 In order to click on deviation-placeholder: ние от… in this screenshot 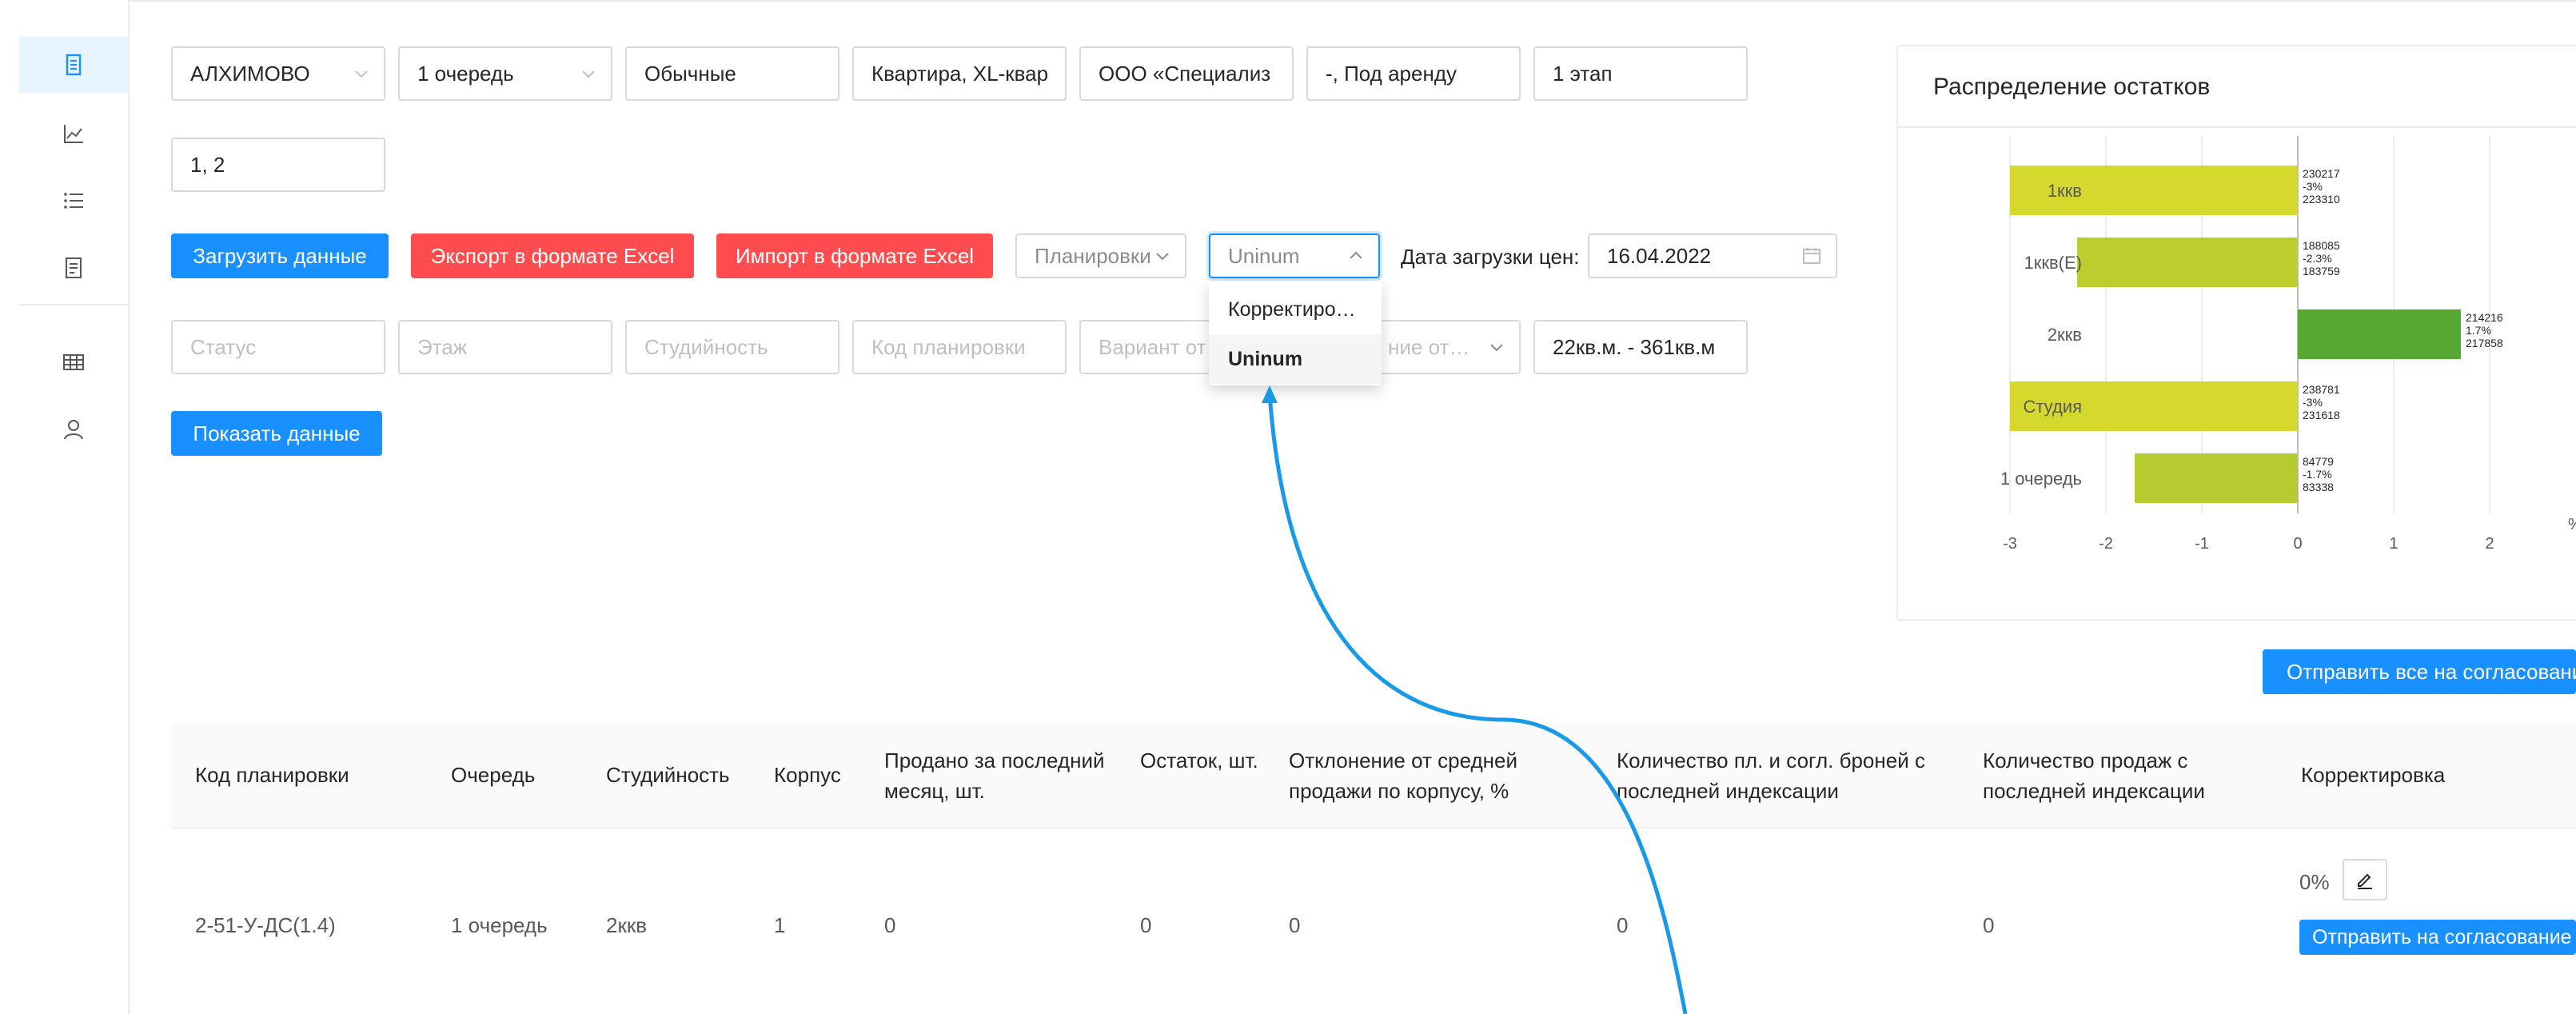, I will do `click(1429, 347)`.